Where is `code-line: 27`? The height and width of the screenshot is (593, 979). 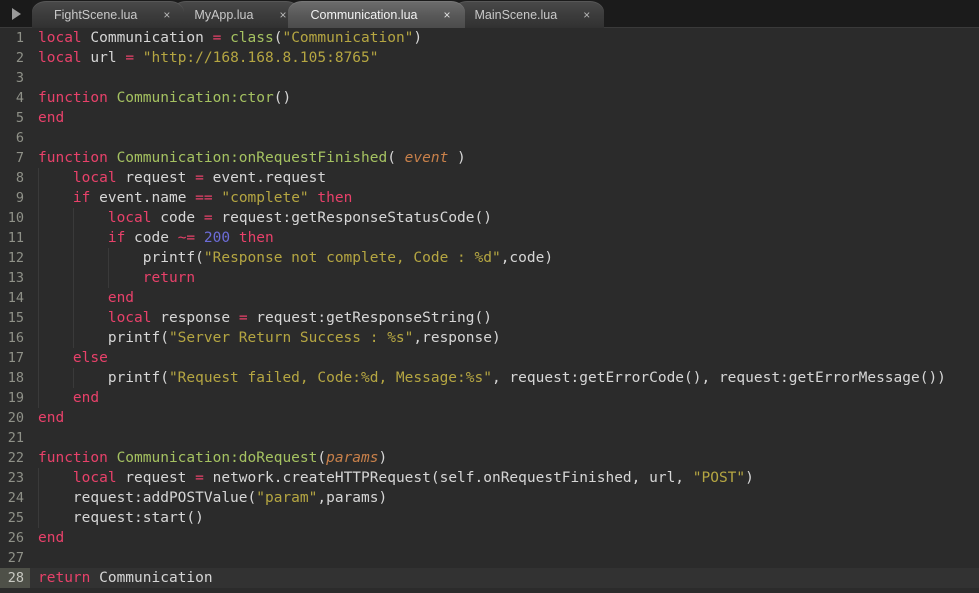
code-line: 27 is located at coordinates (489, 558).